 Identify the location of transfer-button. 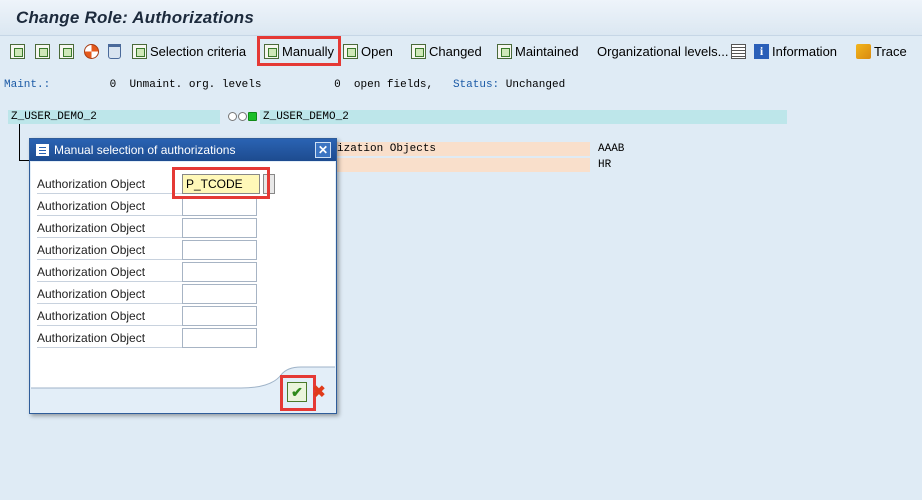
(66, 51).